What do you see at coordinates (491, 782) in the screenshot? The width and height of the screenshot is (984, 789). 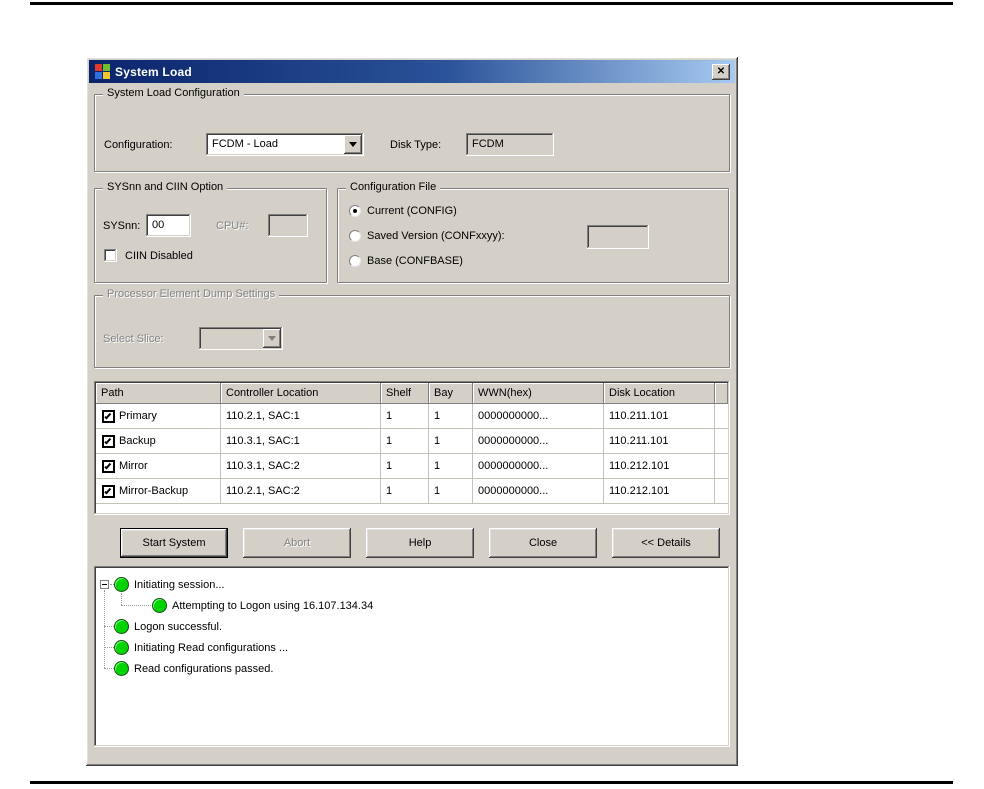 I see `page-rule-bottom` at bounding box center [491, 782].